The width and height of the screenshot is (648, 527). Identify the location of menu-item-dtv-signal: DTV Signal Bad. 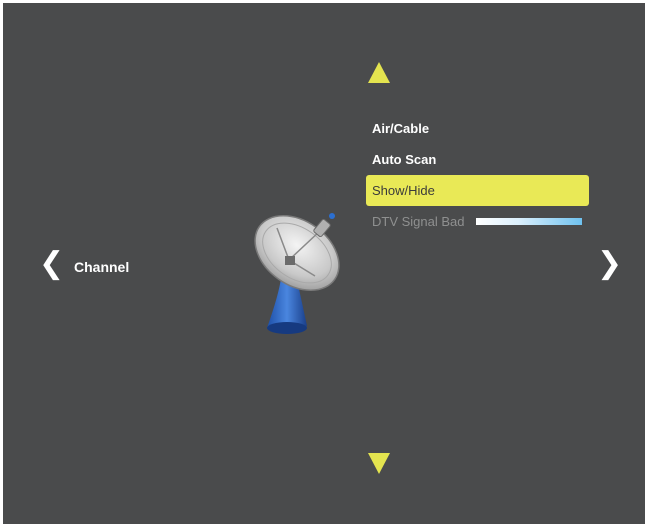
(477, 221).